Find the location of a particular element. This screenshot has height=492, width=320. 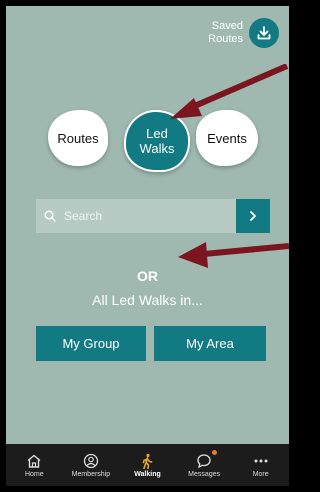

nav-item-home: Home is located at coordinates (34, 465).